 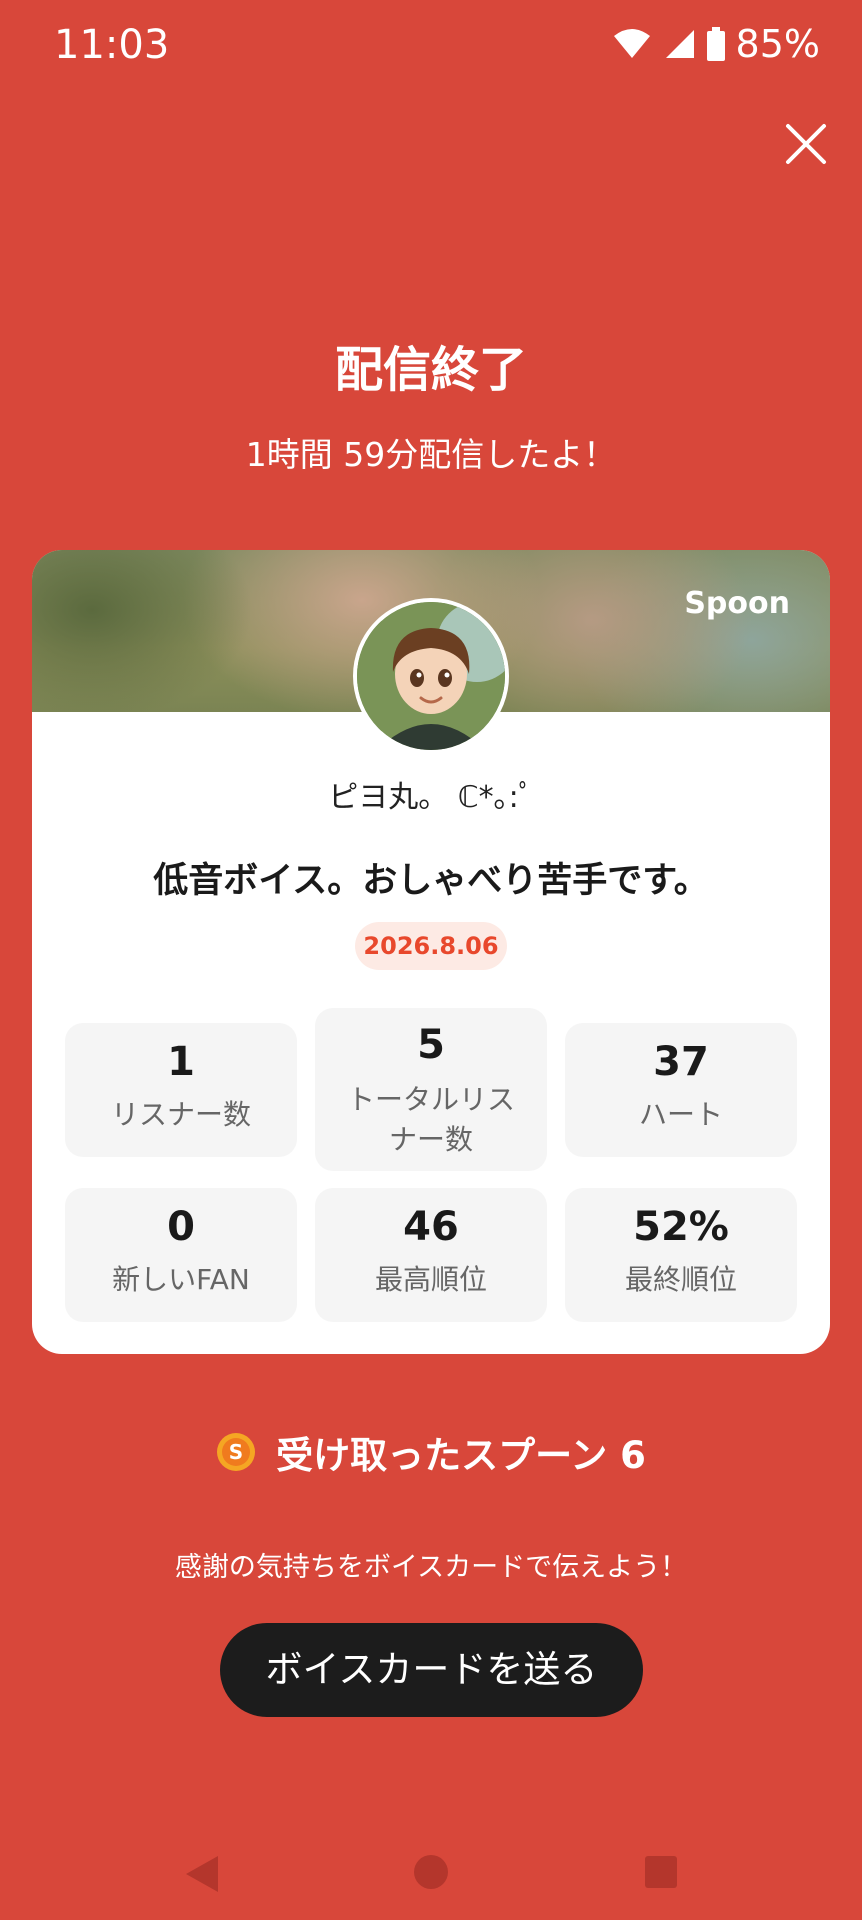 I want to click on stat-total-listeners: 5 トータルリスナー数, so click(x=431, y=1089).